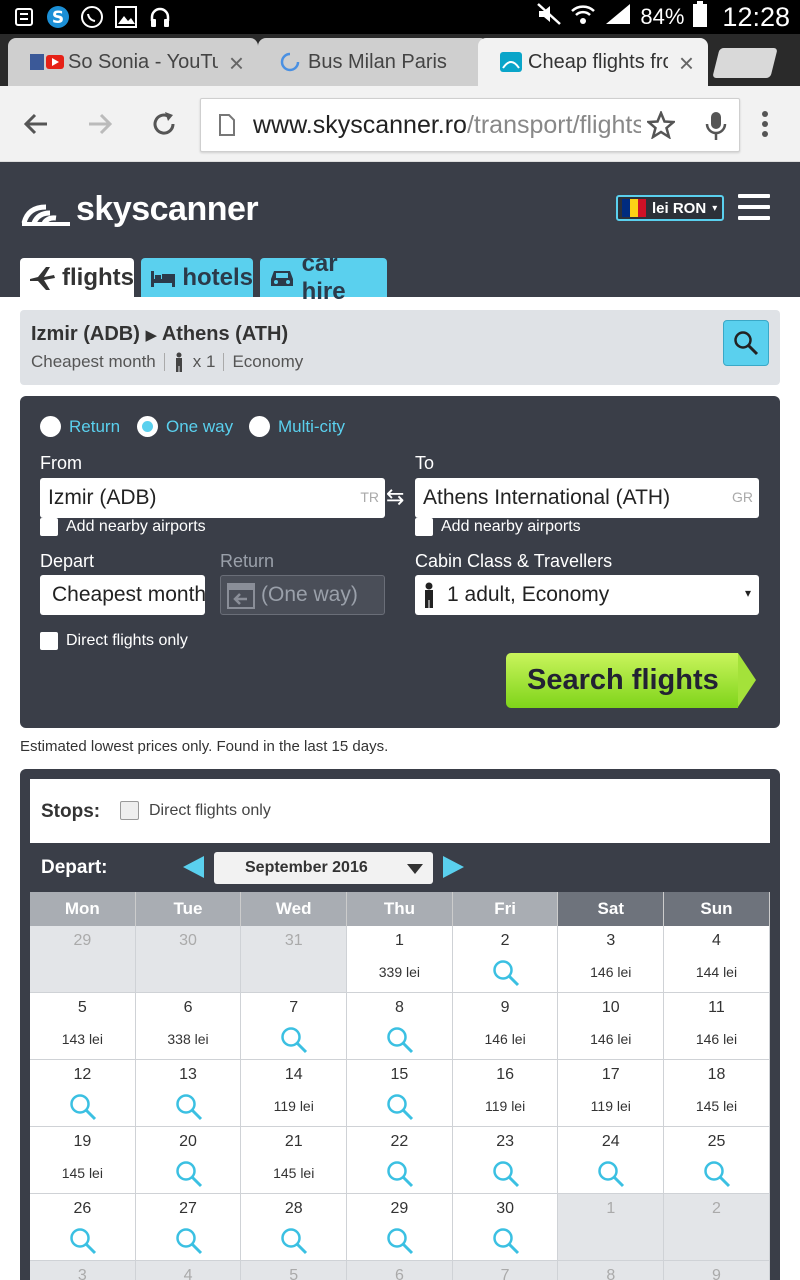 This screenshot has width=800, height=1280. I want to click on tab-hotels: hotels, so click(197, 277).